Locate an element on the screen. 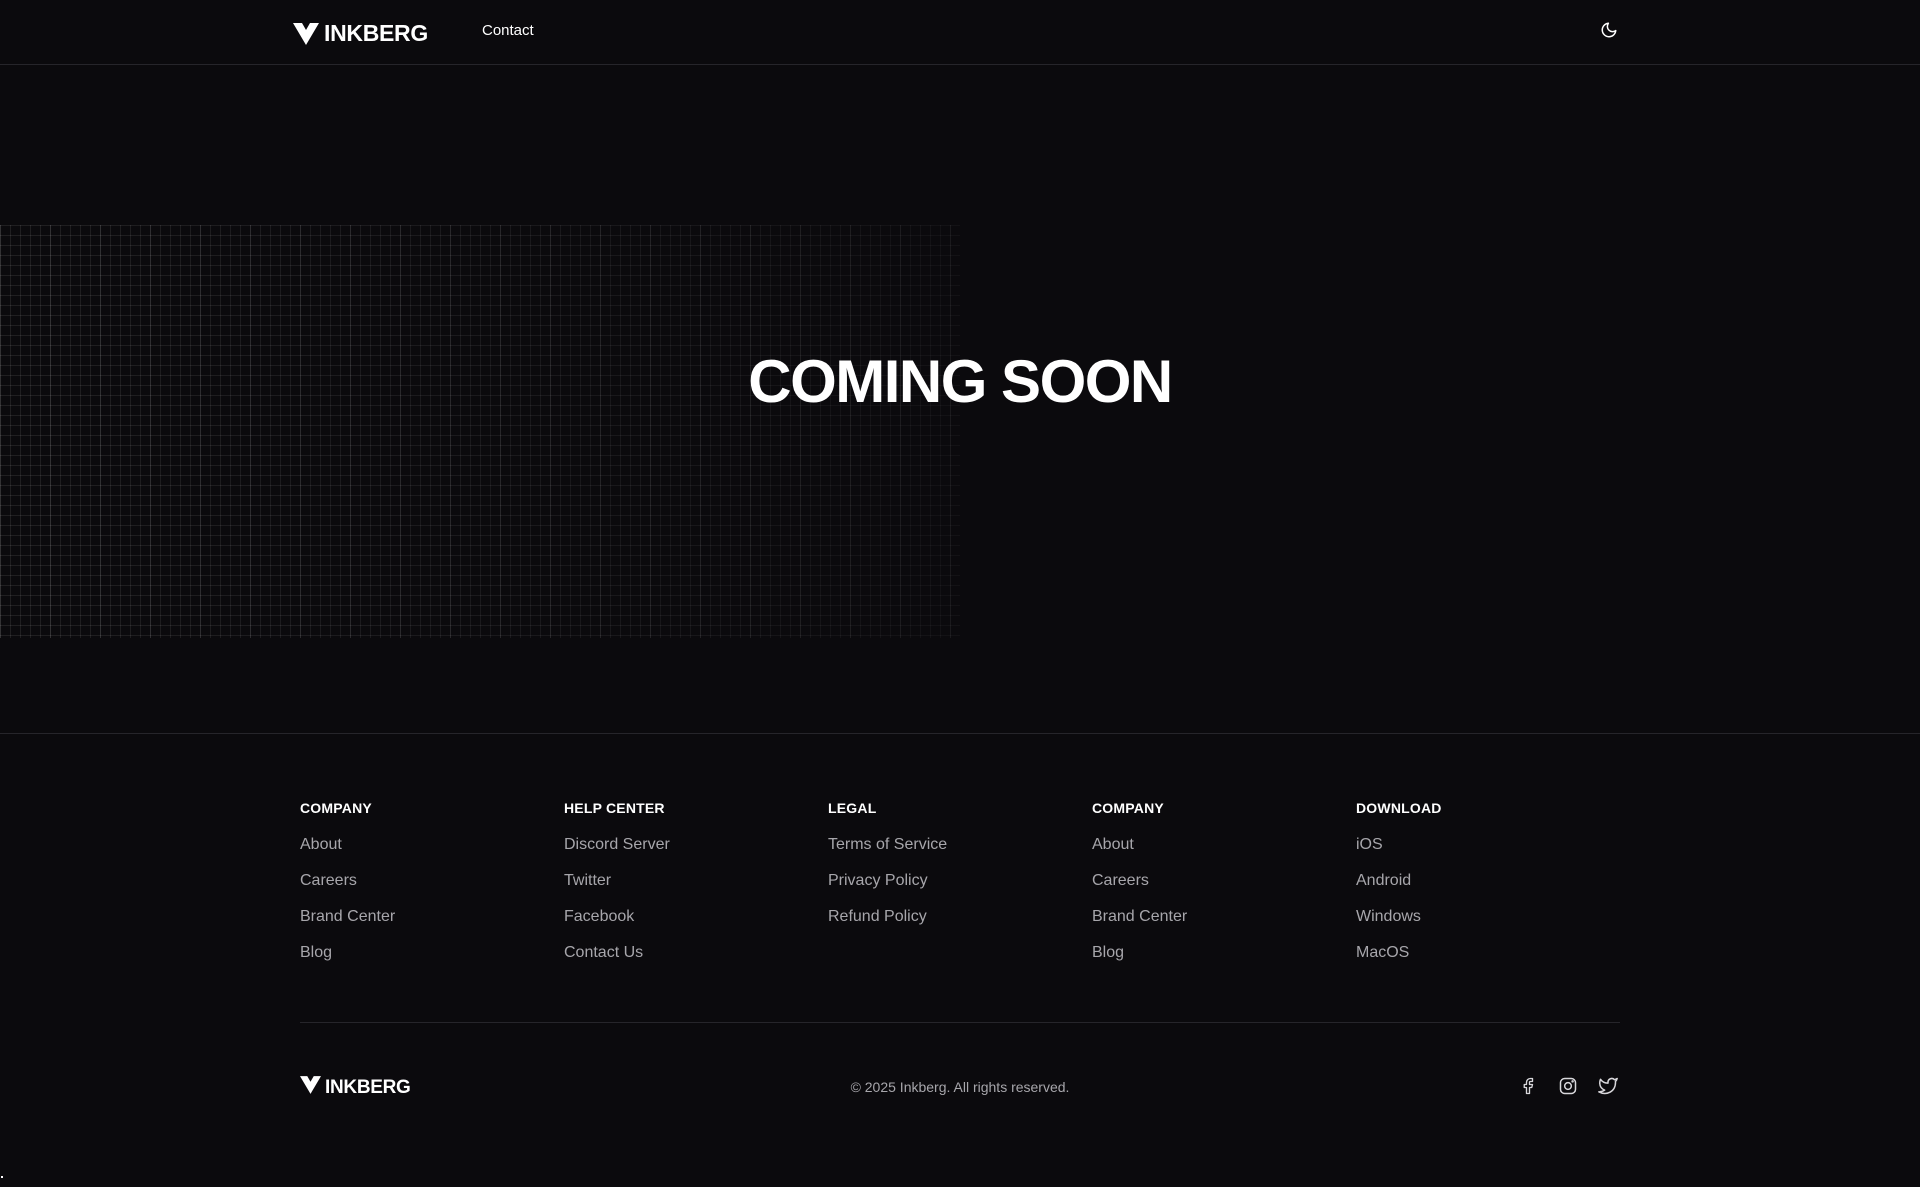  twitter-link is located at coordinates (1608, 1088).